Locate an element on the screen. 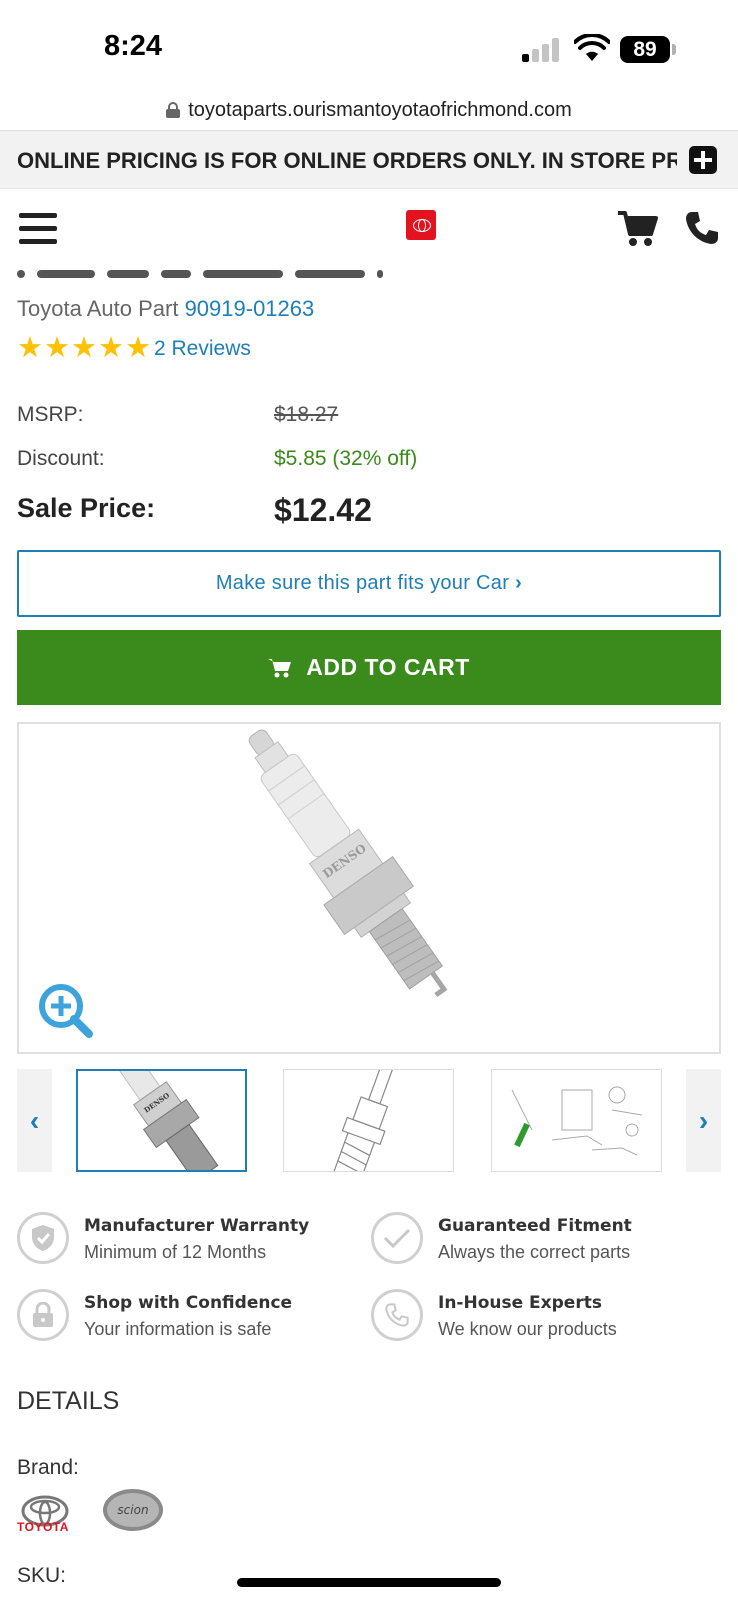 This screenshot has height=1600, width=738. address-bar: toyotaparts.ourismantoyotaofrichmond.com is located at coordinates (369, 110).